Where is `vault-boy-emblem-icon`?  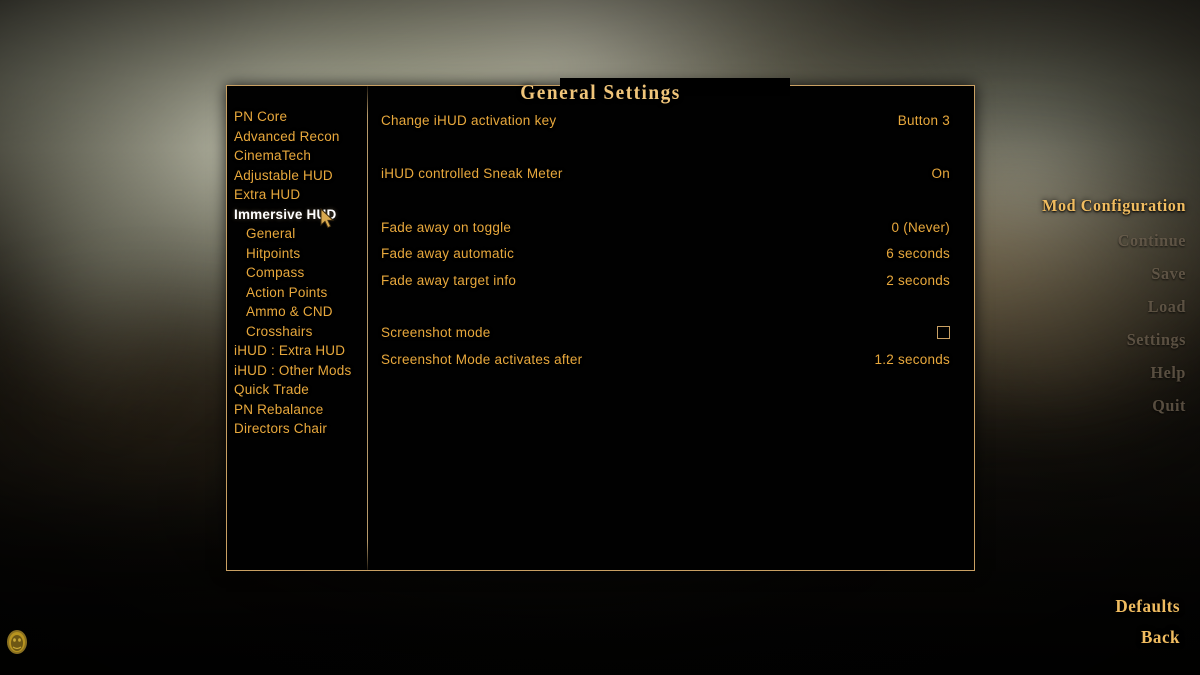 vault-boy-emblem-icon is located at coordinates (17, 642).